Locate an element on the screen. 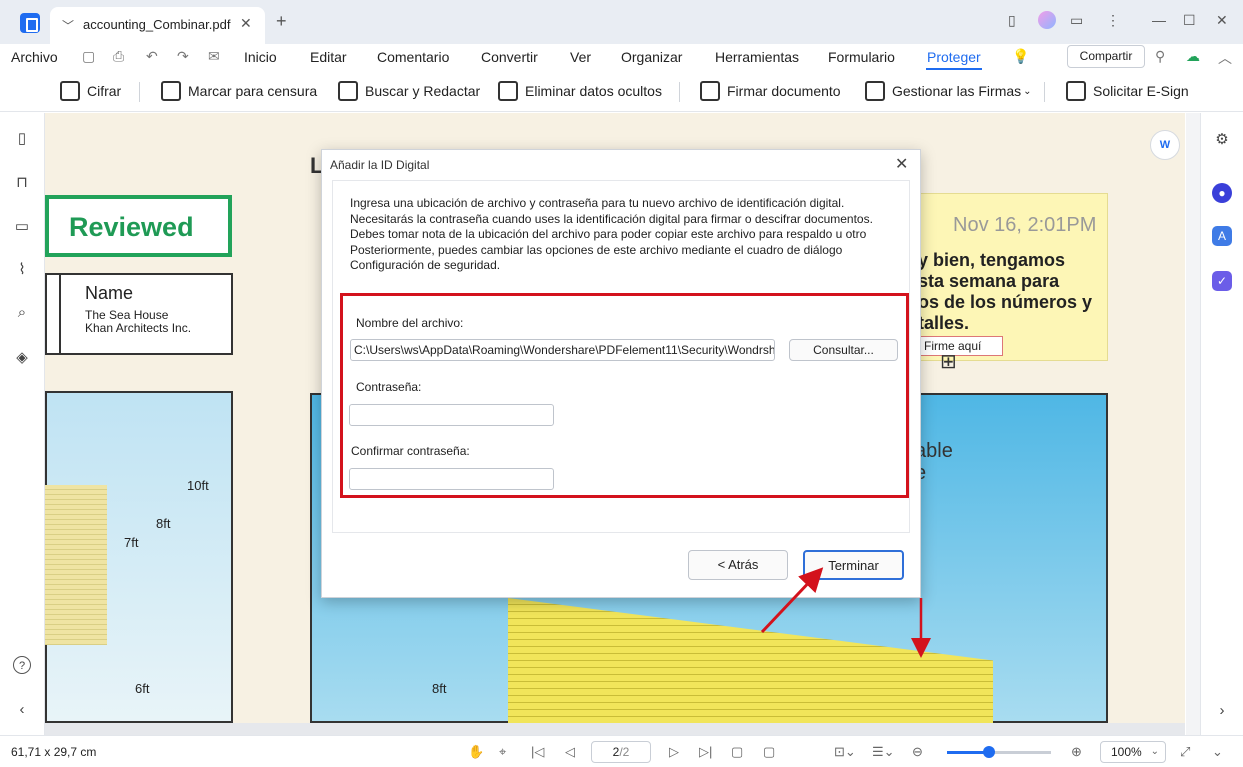  last-page-icon: ▷| is located at coordinates (705, 752).